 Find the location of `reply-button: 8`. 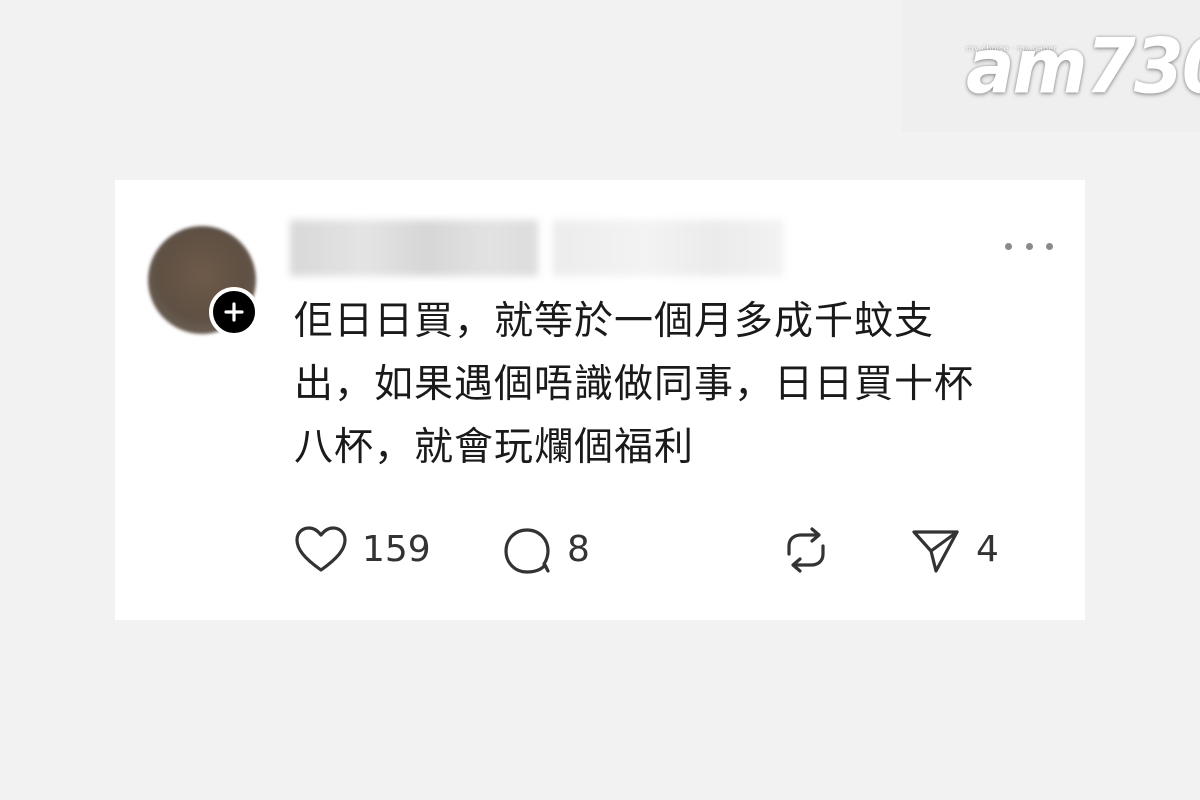

reply-button: 8 is located at coordinates (545, 550).